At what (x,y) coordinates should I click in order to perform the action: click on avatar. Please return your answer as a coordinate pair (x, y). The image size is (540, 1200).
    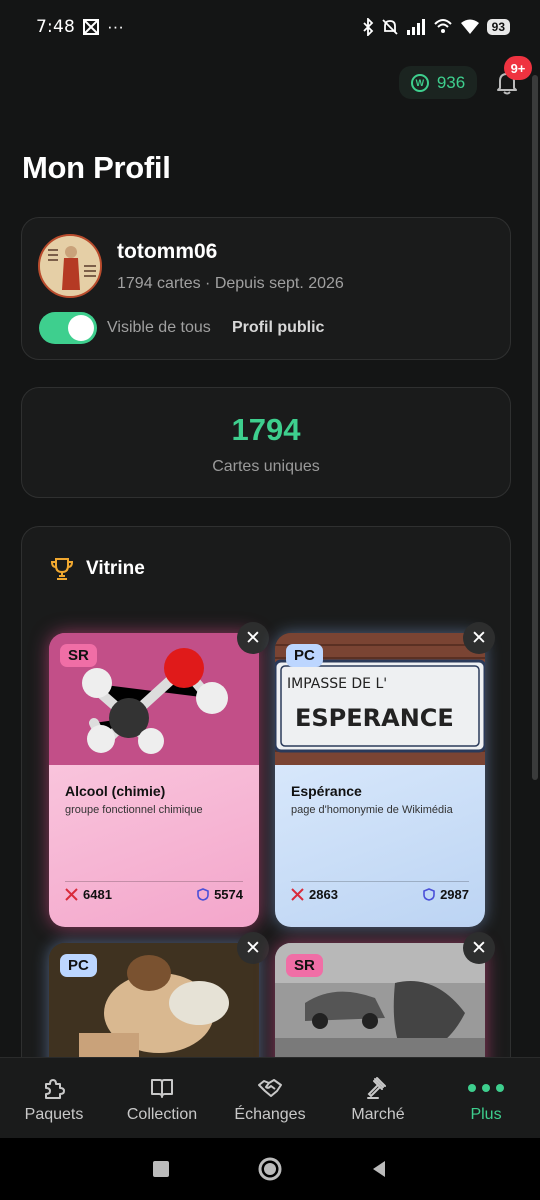
    Looking at the image, I should click on (70, 266).